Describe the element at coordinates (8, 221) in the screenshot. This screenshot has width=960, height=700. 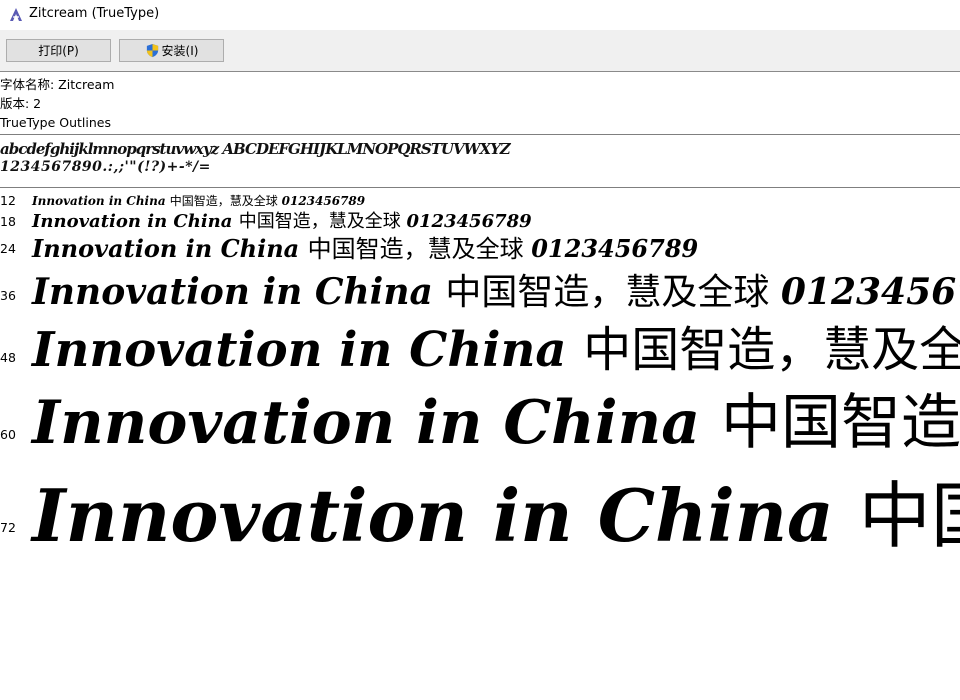
I see `size-label: 18` at that location.